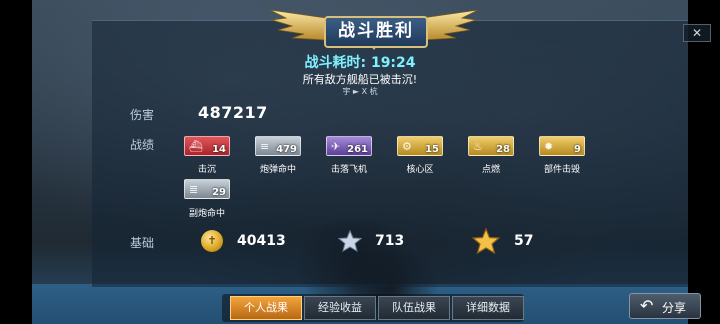  What do you see at coordinates (266, 308) in the screenshot?
I see `tab-personal-results: 个人战果` at bounding box center [266, 308].